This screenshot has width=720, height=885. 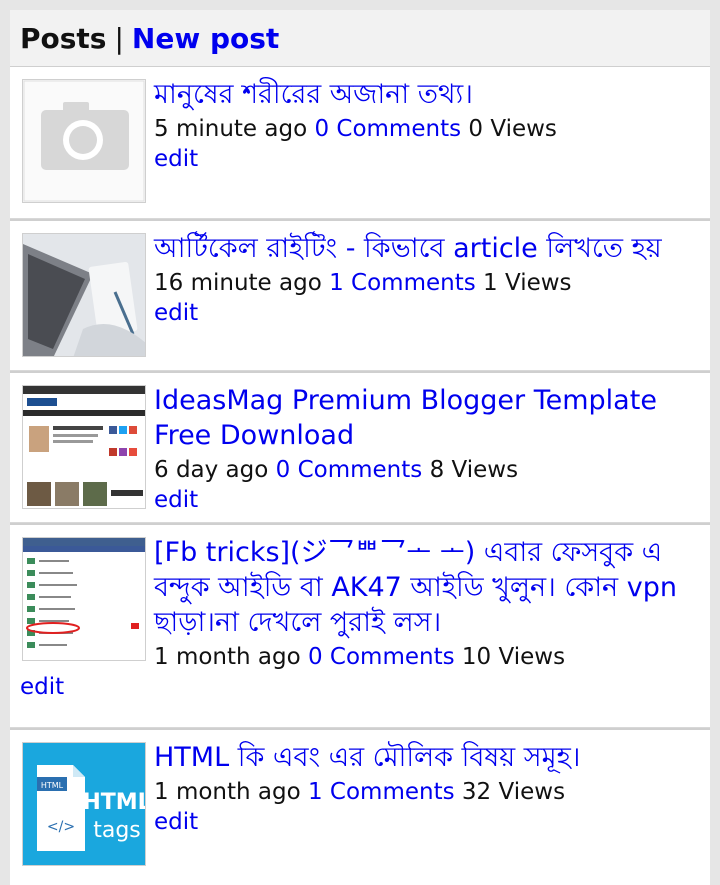 I want to click on post-meta: 16 minute ago 1 Comments 1 Views, so click(x=427, y=283).